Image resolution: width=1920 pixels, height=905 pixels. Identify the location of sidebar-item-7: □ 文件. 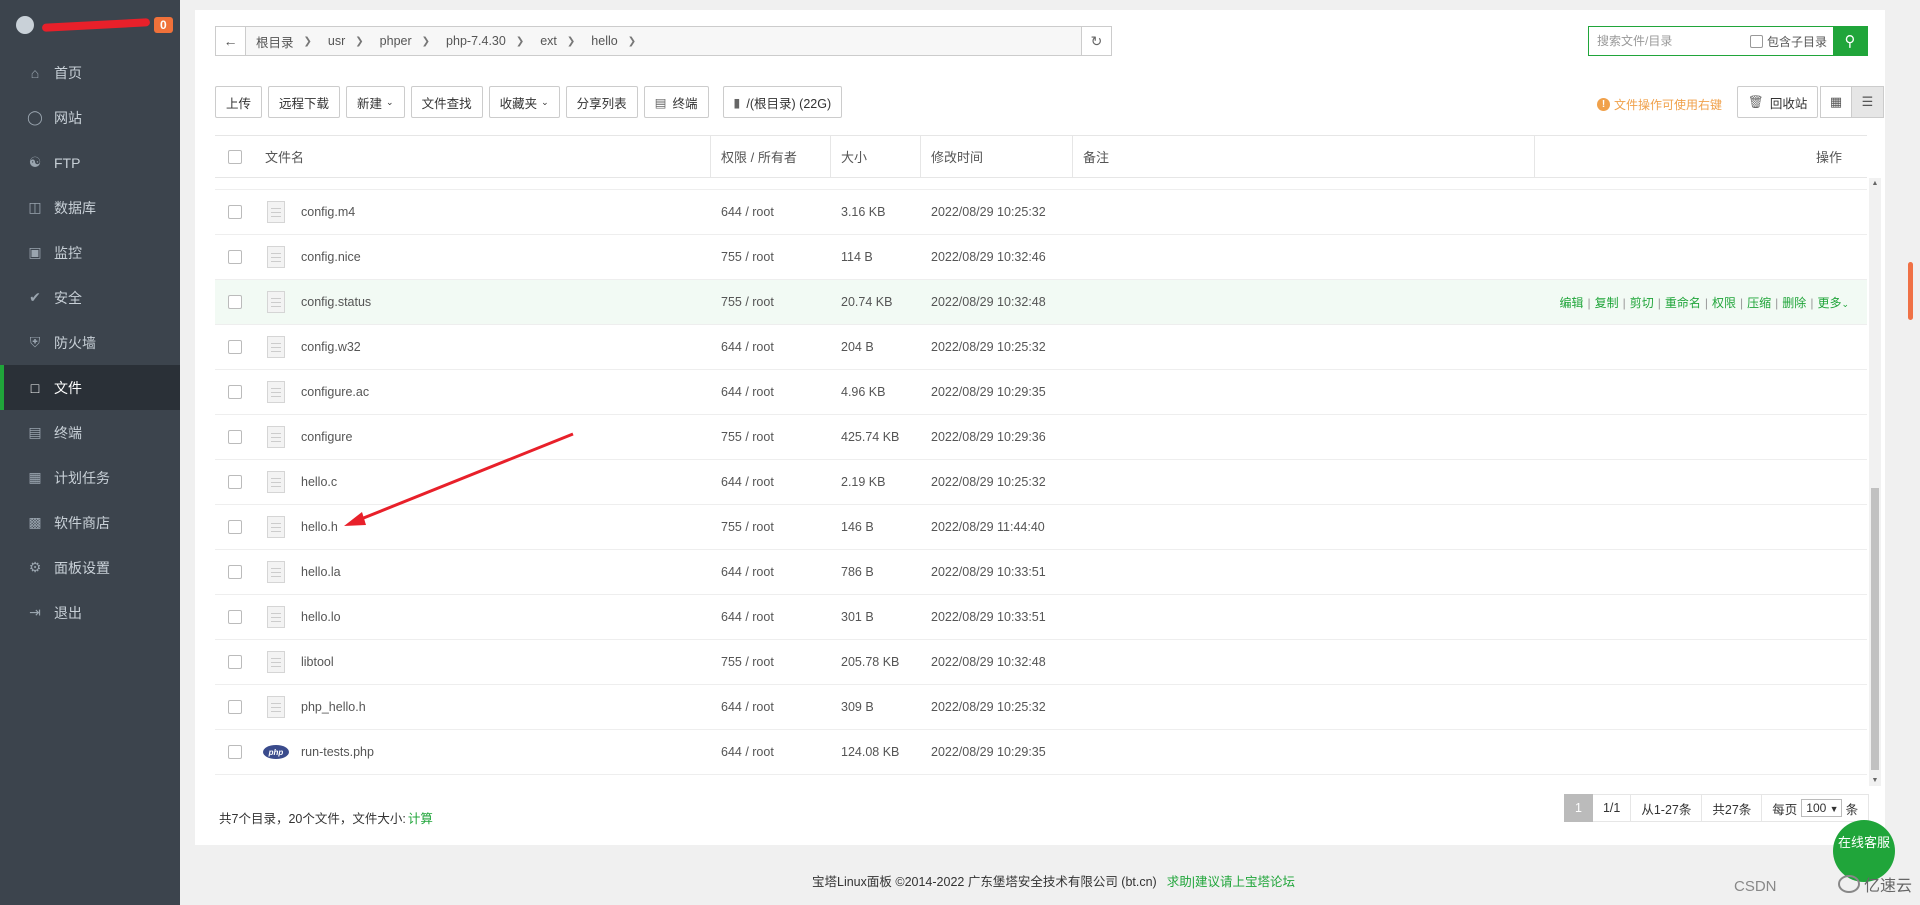
(90, 387).